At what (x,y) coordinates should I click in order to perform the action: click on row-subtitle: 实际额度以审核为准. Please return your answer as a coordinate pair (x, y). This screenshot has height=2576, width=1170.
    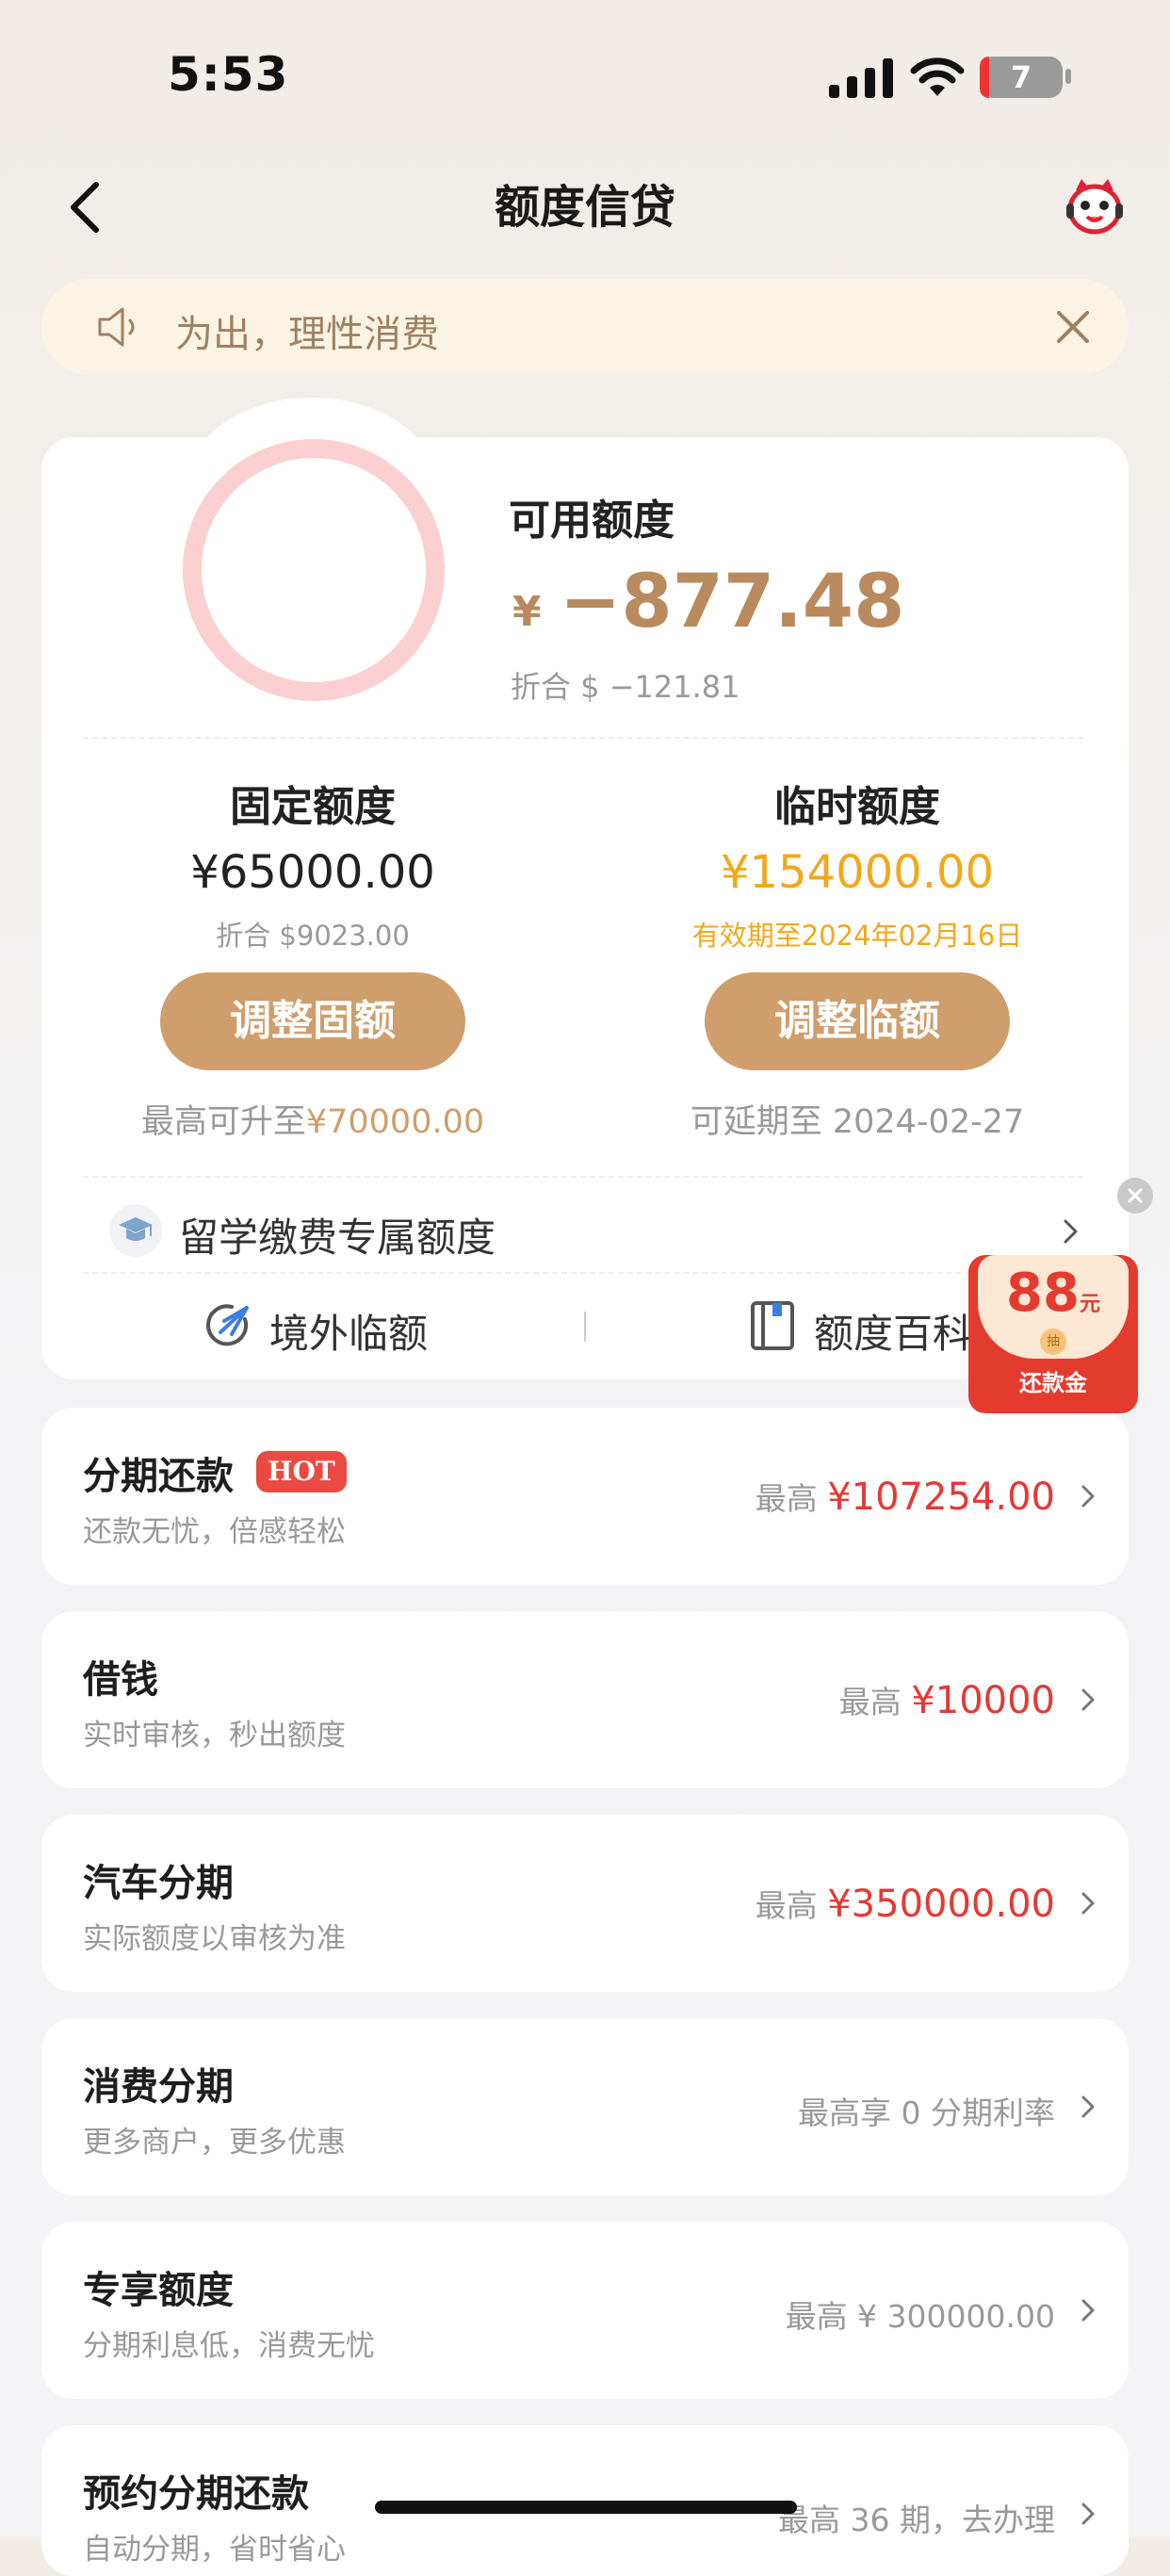
    Looking at the image, I should click on (214, 1939).